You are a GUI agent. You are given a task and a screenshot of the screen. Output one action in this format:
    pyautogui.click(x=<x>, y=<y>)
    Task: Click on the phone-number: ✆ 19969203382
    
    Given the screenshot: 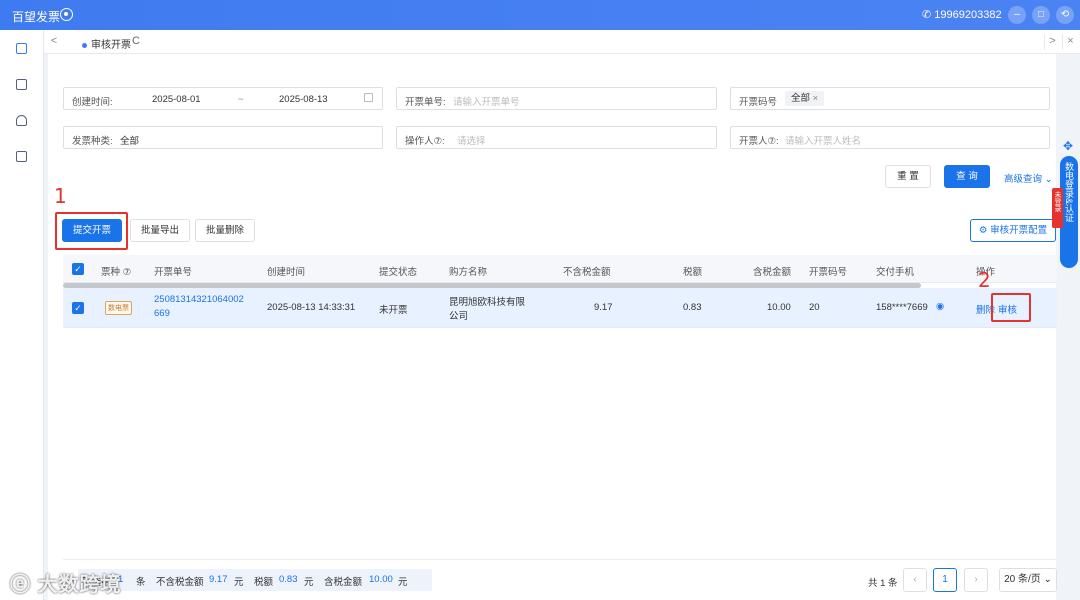 What is the action you would take?
    pyautogui.click(x=962, y=15)
    